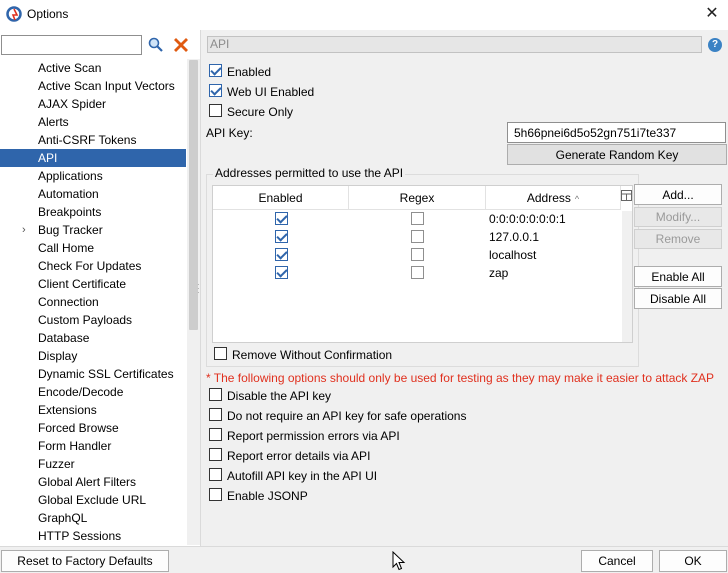  What do you see at coordinates (106, 374) in the screenshot?
I see `tree-item-label: Dynamic SSL Certificates` at bounding box center [106, 374].